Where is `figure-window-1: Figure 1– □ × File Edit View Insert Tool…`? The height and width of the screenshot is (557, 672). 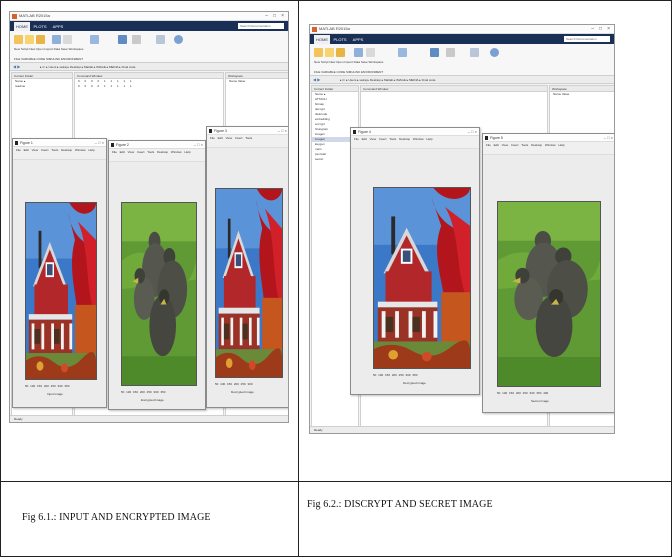 figure-window-1: Figure 1– □ × File Edit View Insert Tool… is located at coordinates (59, 273).